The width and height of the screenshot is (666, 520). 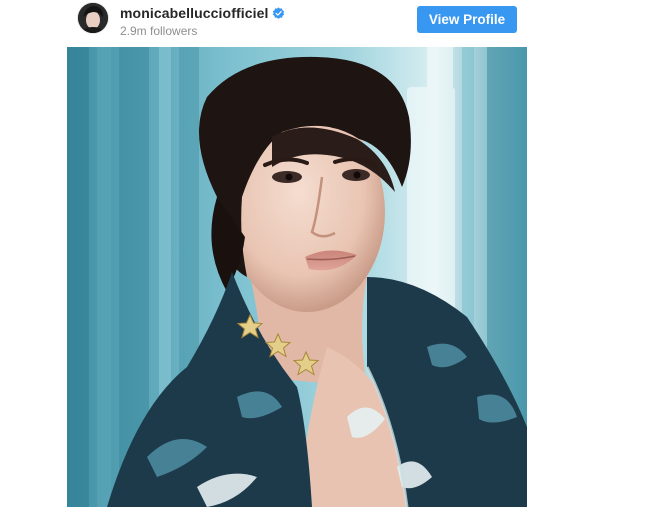 What do you see at coordinates (194, 13) in the screenshot?
I see `username: monicabelluccіofficiel` at bounding box center [194, 13].